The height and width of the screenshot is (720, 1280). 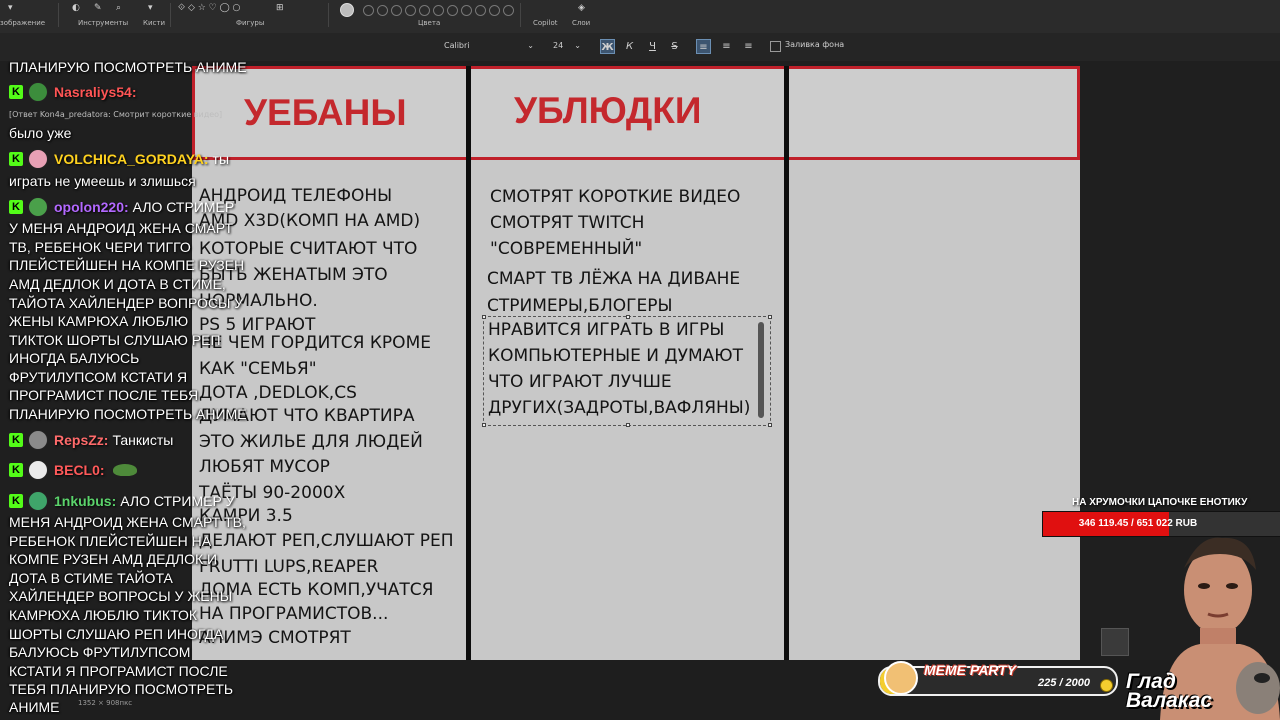 What do you see at coordinates (640, 47) in the screenshot?
I see `text-format-bar` at bounding box center [640, 47].